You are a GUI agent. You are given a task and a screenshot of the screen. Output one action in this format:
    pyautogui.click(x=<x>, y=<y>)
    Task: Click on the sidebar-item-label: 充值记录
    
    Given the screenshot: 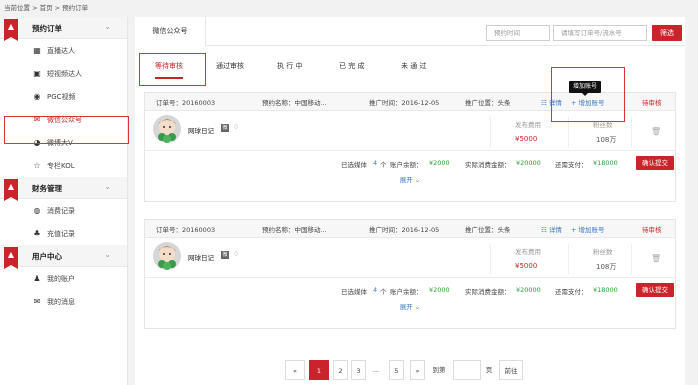 What is the action you would take?
    pyautogui.click(x=61, y=233)
    